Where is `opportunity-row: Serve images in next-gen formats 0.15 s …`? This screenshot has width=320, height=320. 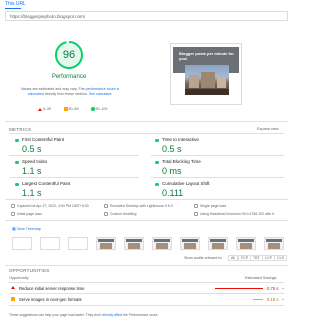
opportunity-row: Serve images in next-gen formats 0.15 s … is located at coordinates (146, 299).